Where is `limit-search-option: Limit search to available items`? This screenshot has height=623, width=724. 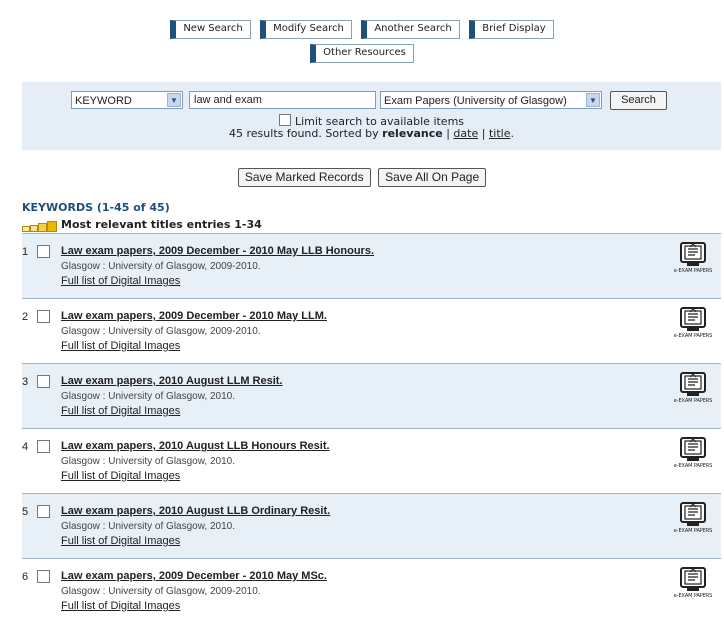
limit-search-option: Limit search to available items is located at coordinates (371, 121).